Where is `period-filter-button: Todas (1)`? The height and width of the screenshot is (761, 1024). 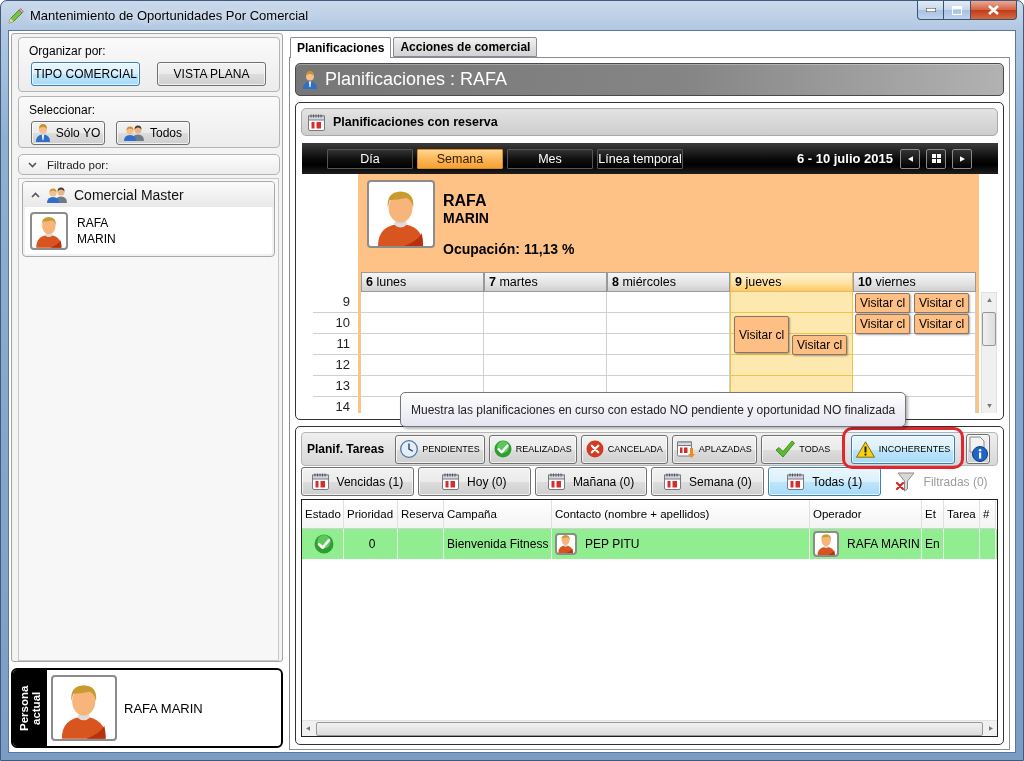 period-filter-button: Todas (1) is located at coordinates (825, 481).